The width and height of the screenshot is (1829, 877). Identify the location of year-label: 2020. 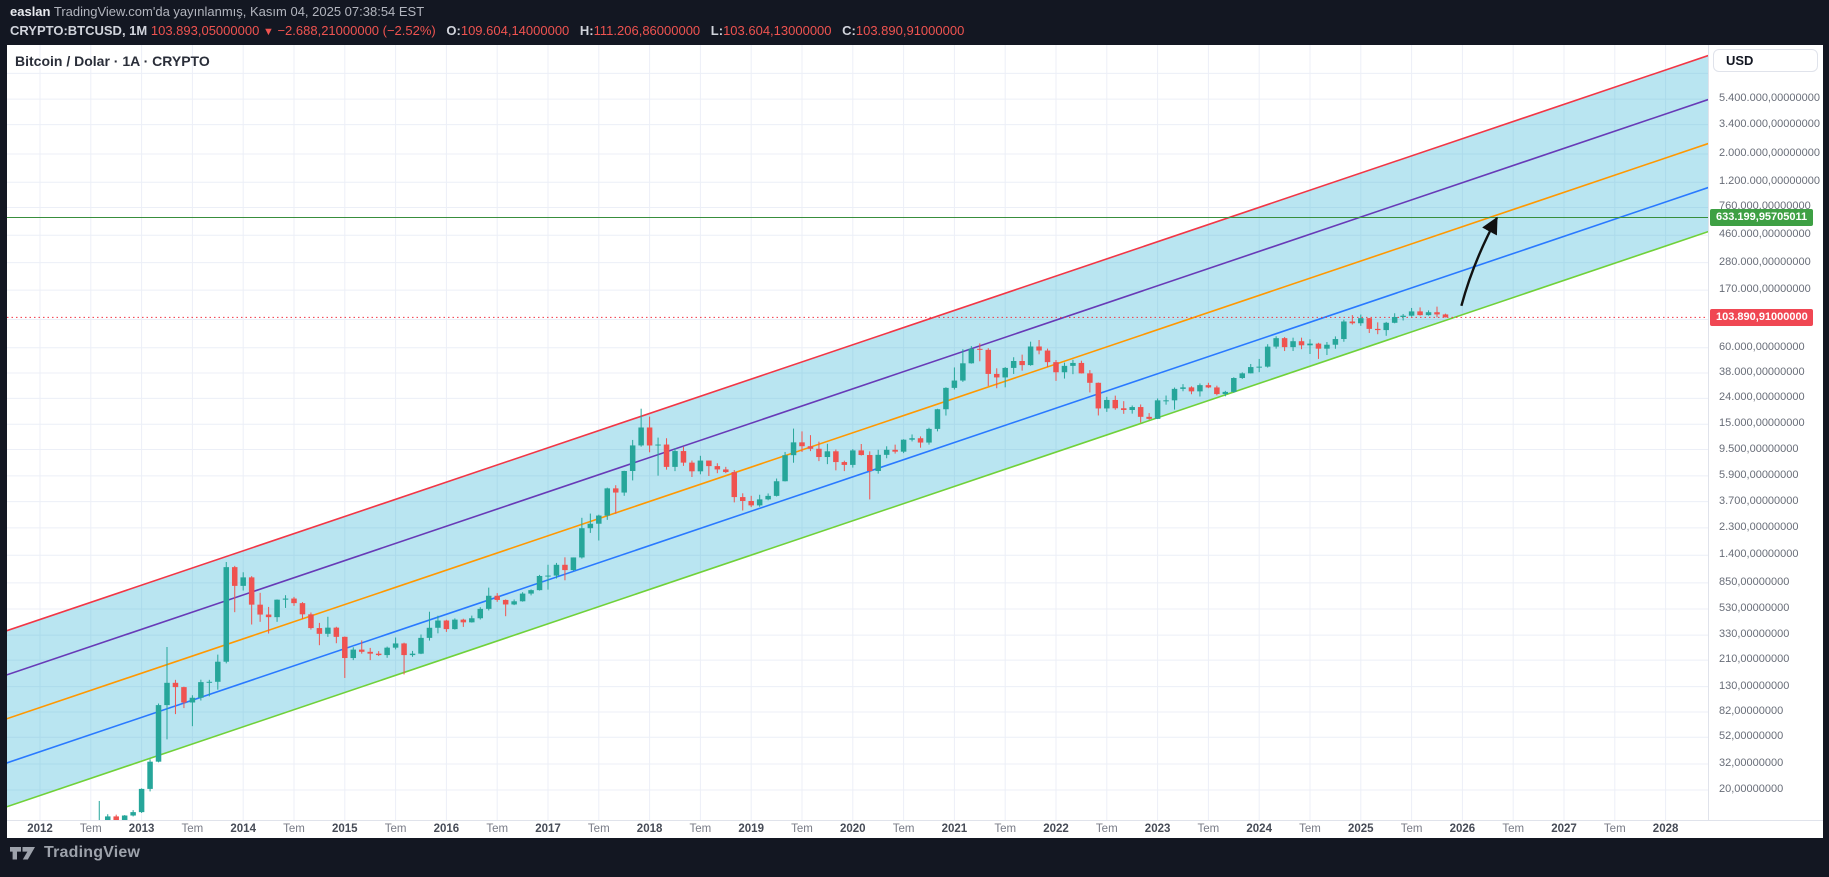
(853, 829).